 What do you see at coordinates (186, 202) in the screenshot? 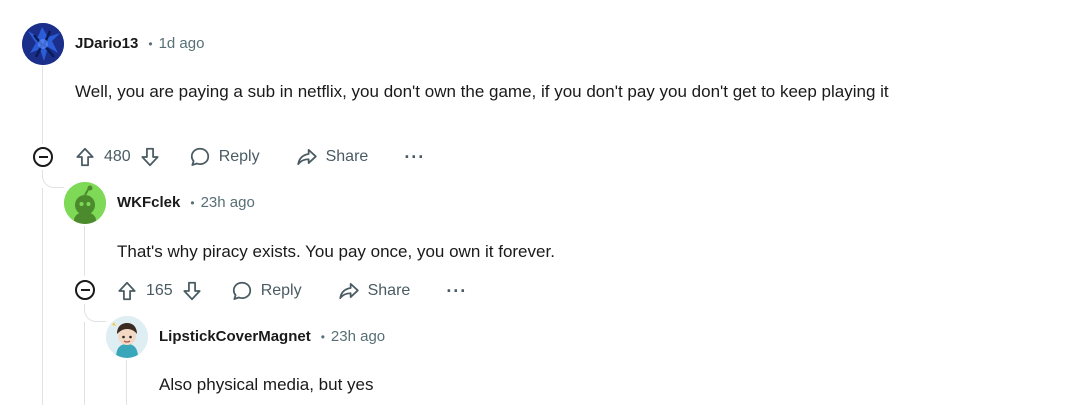
I see `comment-meta: WKFclek • 23h ago` at bounding box center [186, 202].